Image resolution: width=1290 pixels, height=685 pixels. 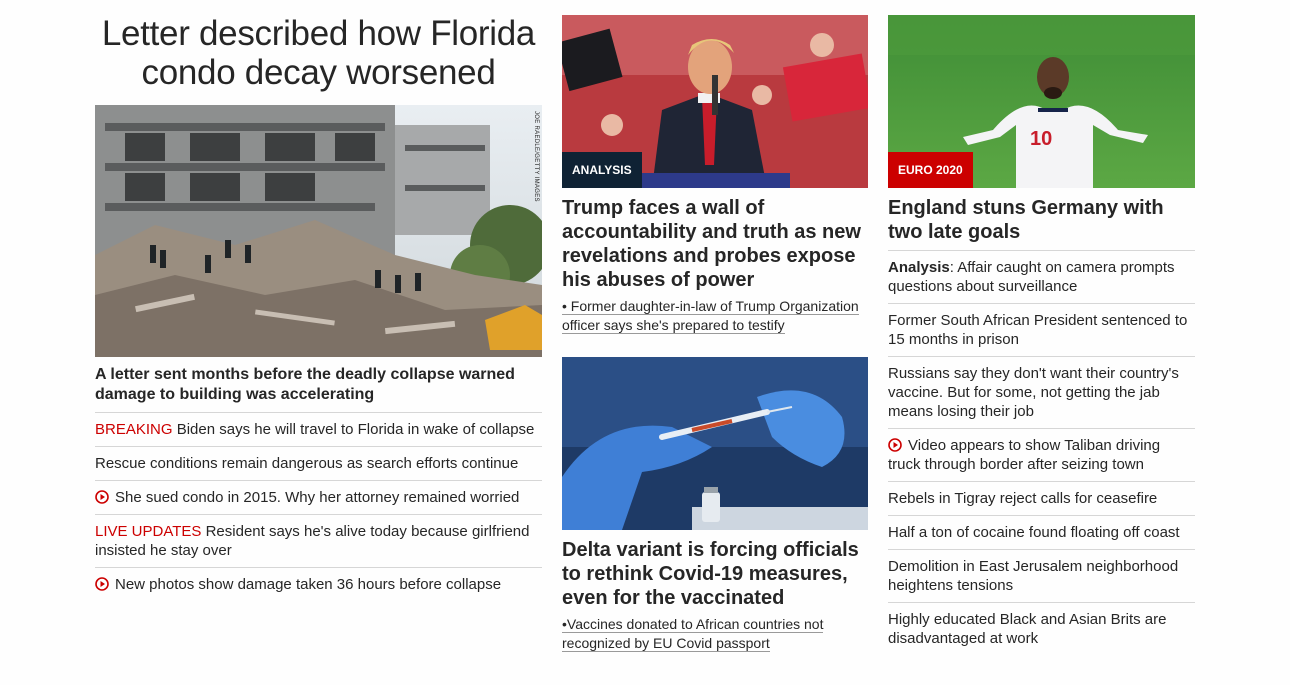 What do you see at coordinates (536, 156) in the screenshot?
I see `photo-credit: JOE RAEDLE/GETTY IMAGES` at bounding box center [536, 156].